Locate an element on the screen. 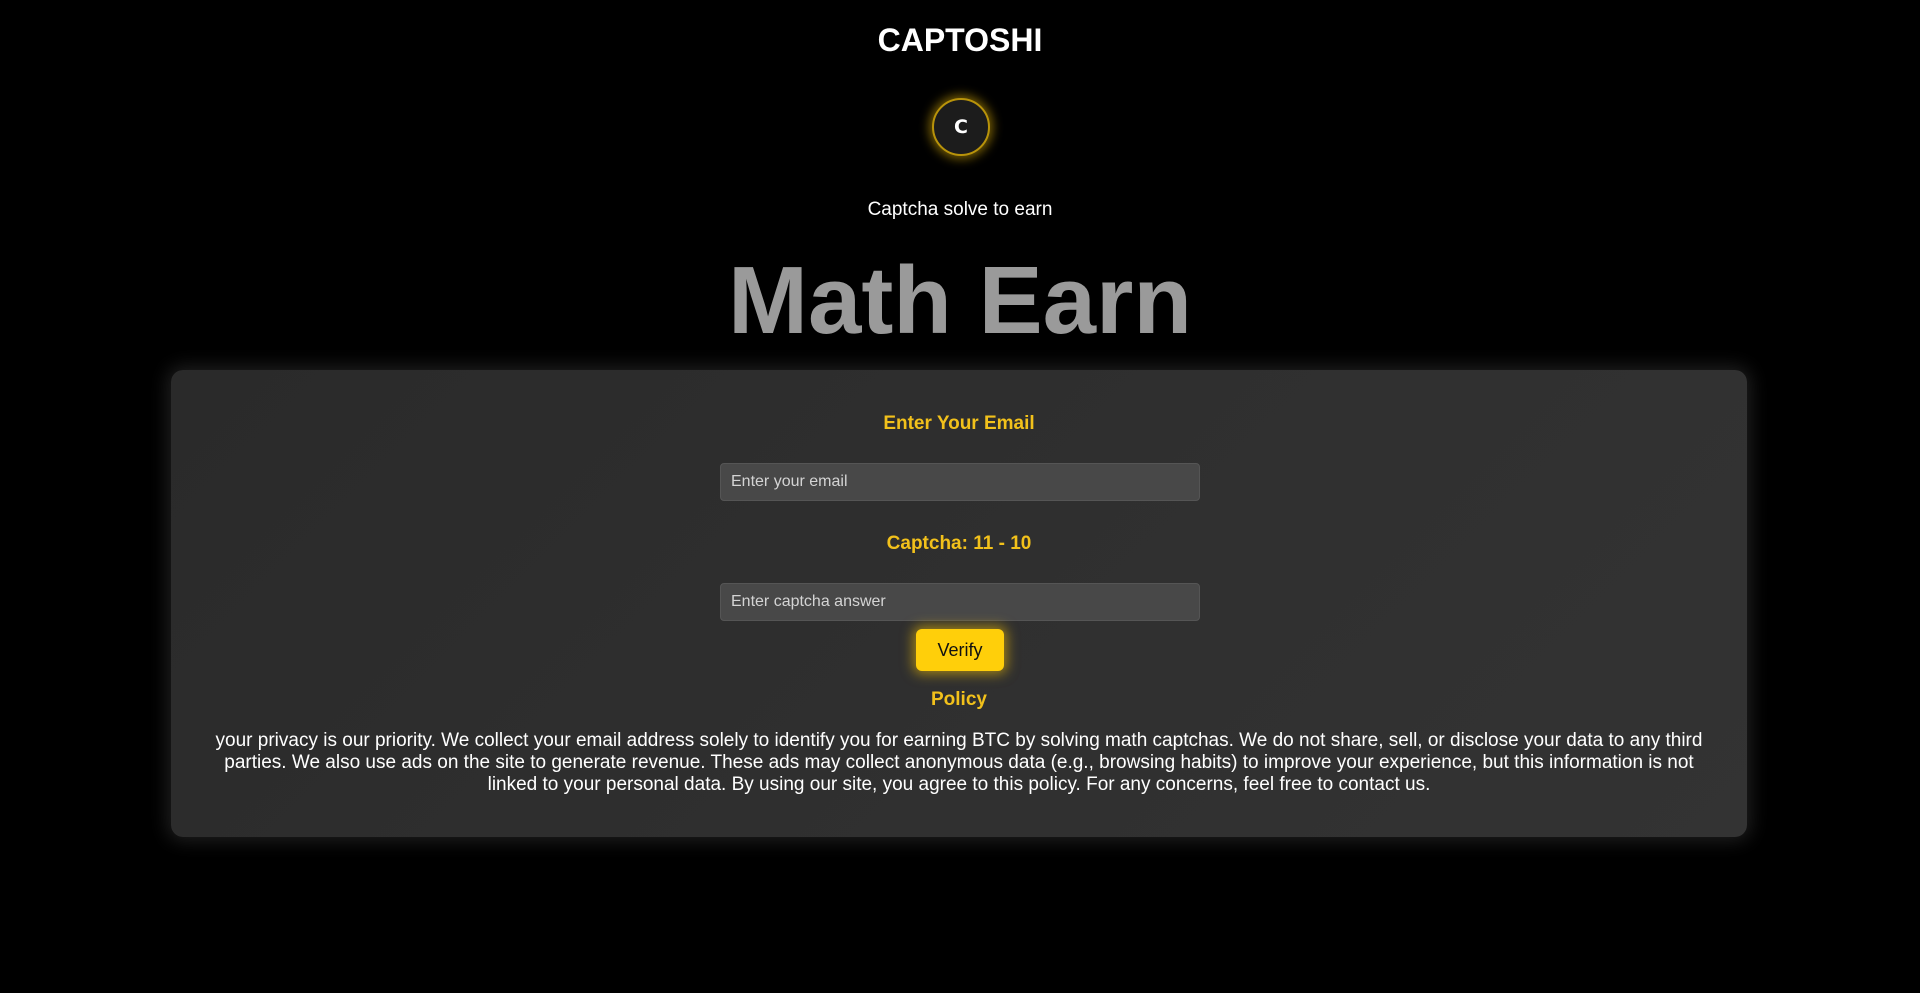  site-title: CAPTOSHI is located at coordinates (960, 40).